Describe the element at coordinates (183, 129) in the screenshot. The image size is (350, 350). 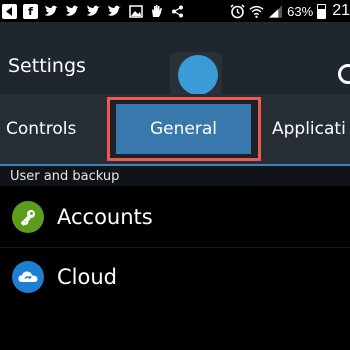
I see `tab-general: General` at that location.